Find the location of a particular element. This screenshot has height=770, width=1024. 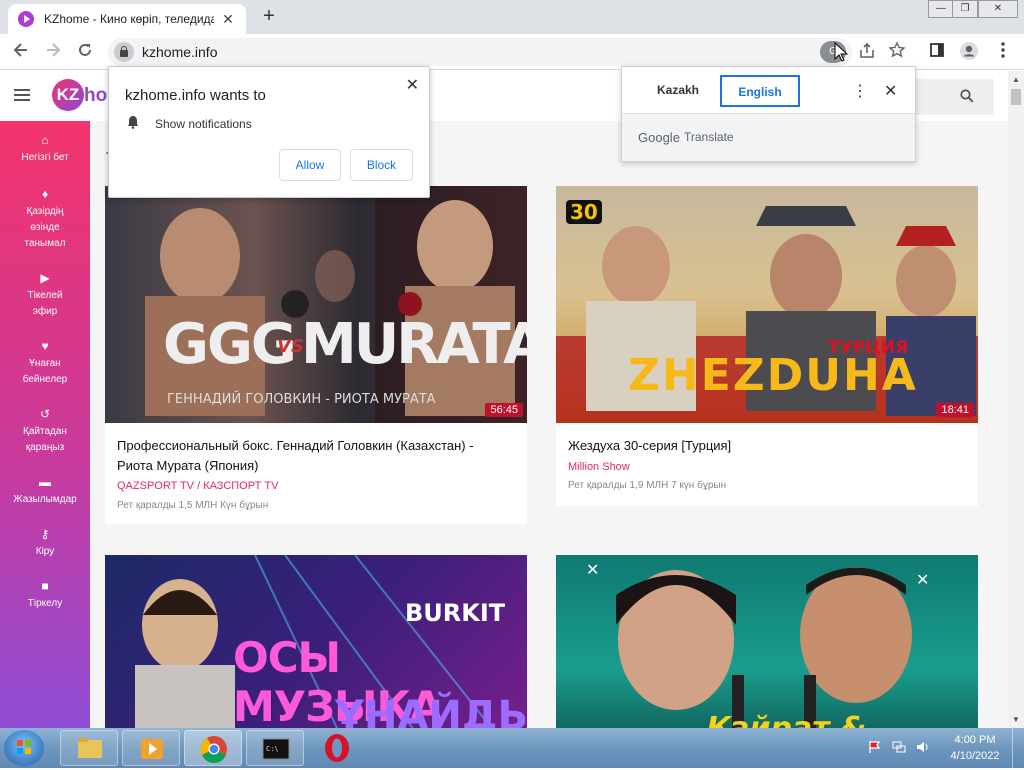

lang-tab-kazakh: Kazakh is located at coordinates (678, 91).